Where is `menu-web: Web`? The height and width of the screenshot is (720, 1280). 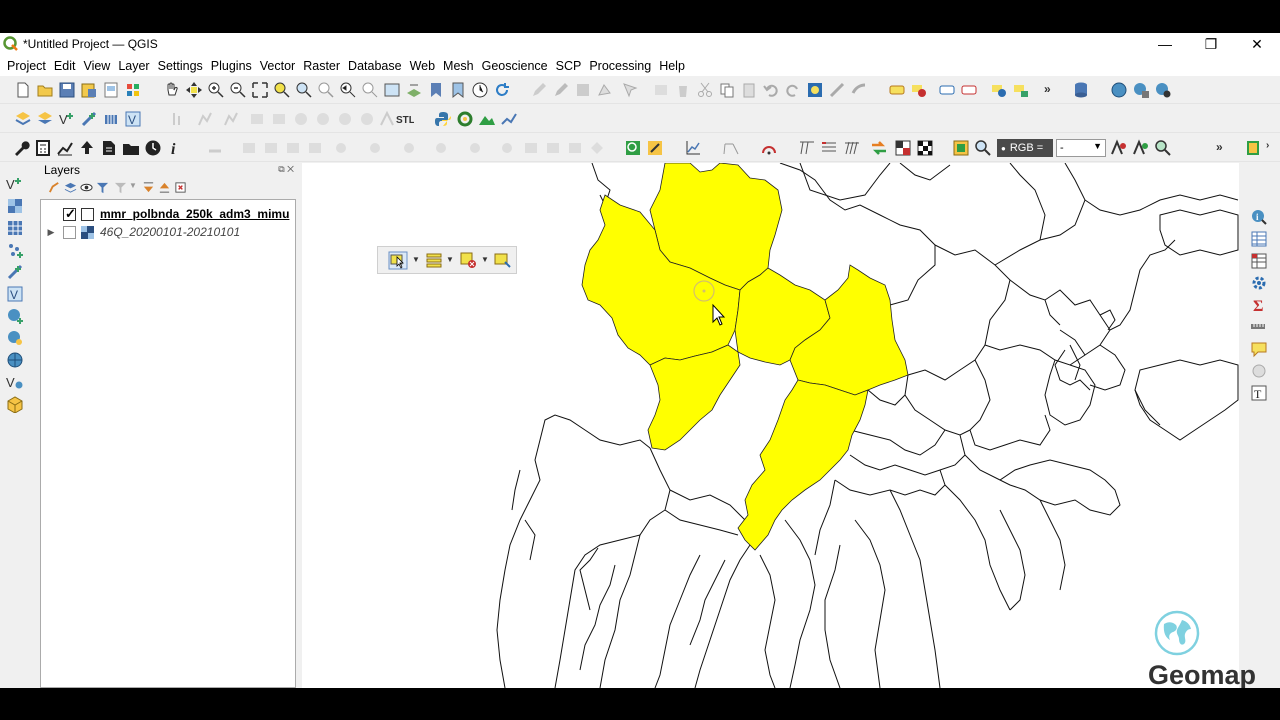 menu-web: Web is located at coordinates (422, 66).